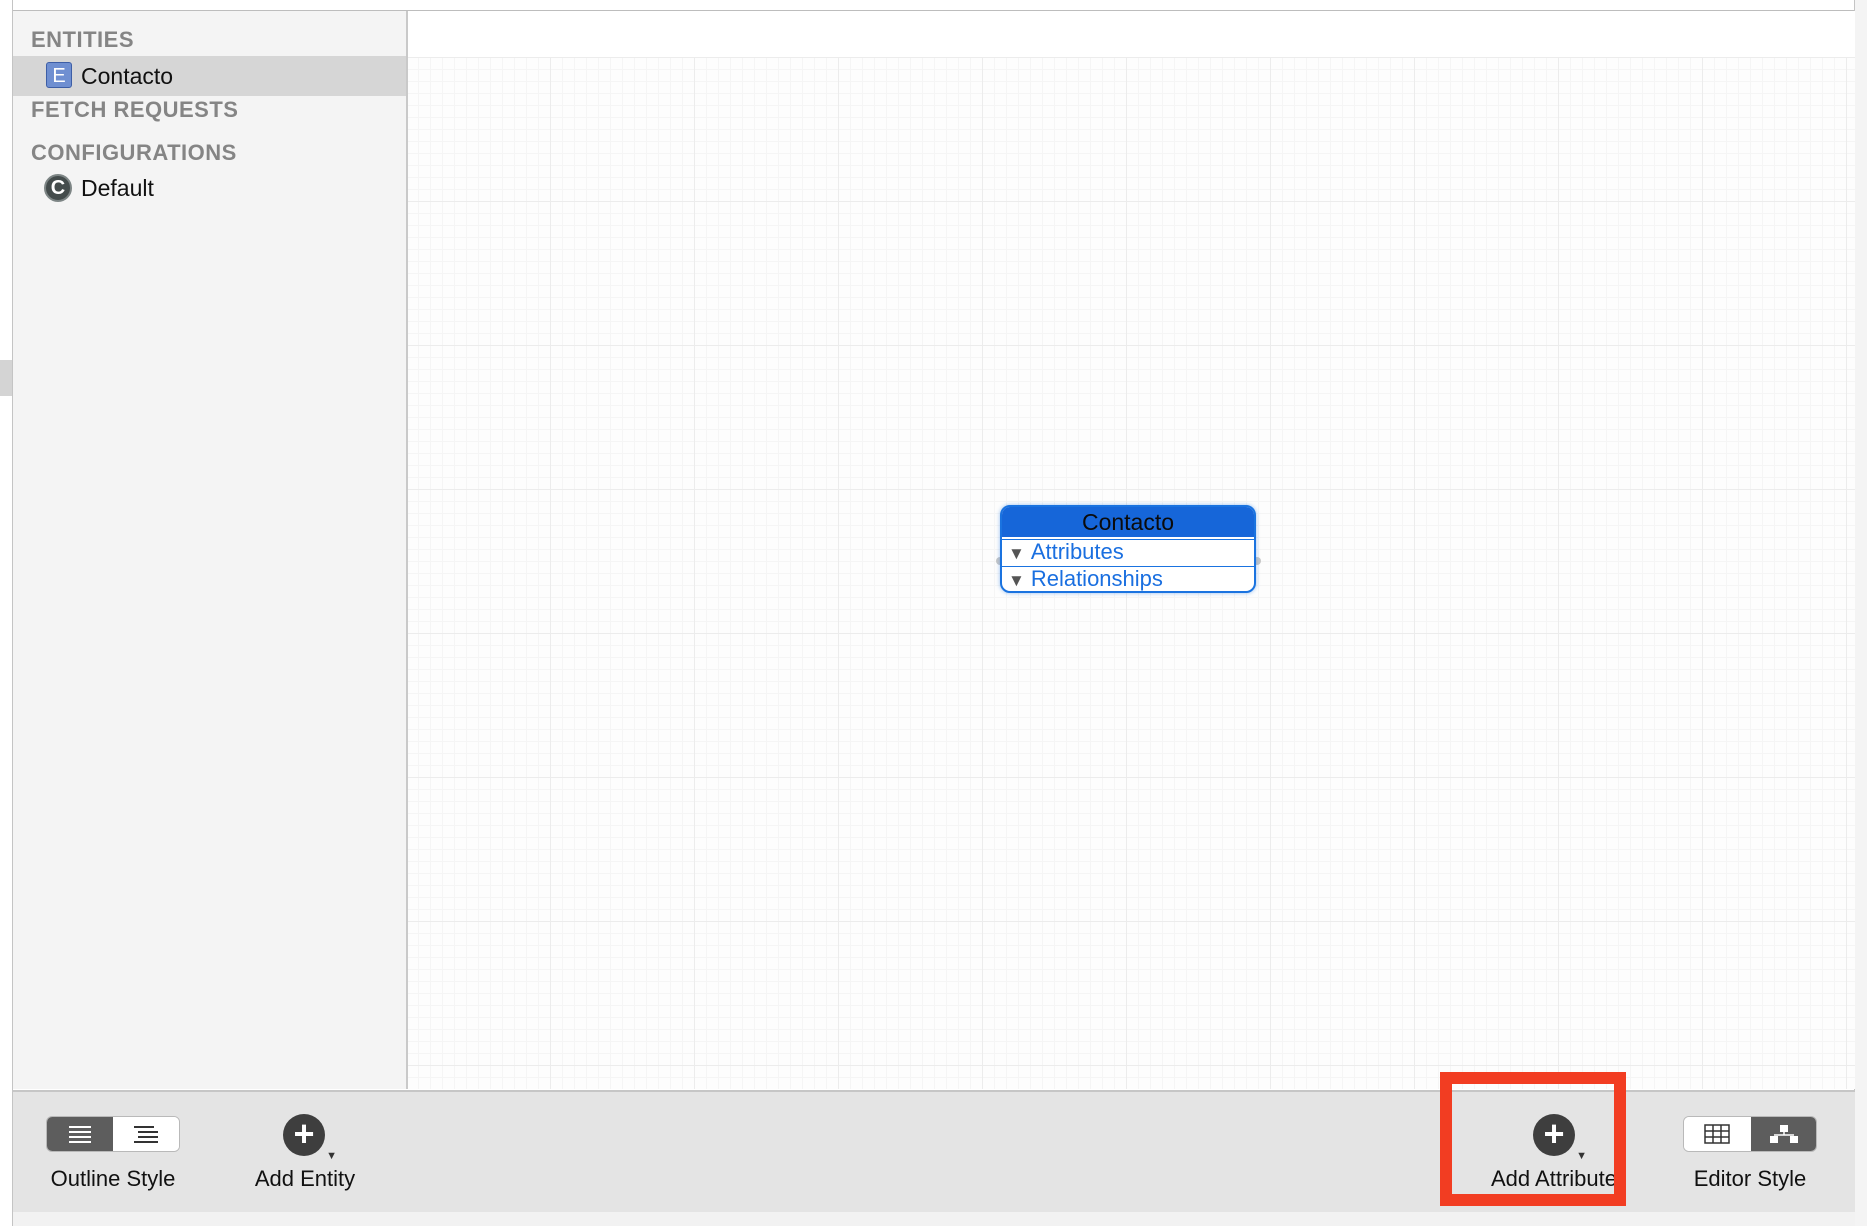 The image size is (1867, 1226). I want to click on configuration-label: Default, so click(117, 188).